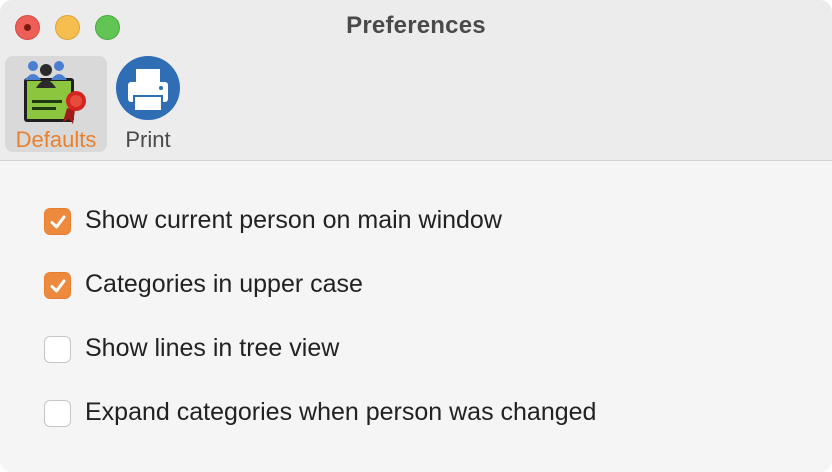  Describe the element at coordinates (212, 348) in the screenshot. I see `option-label: Show lines in tree view` at that location.